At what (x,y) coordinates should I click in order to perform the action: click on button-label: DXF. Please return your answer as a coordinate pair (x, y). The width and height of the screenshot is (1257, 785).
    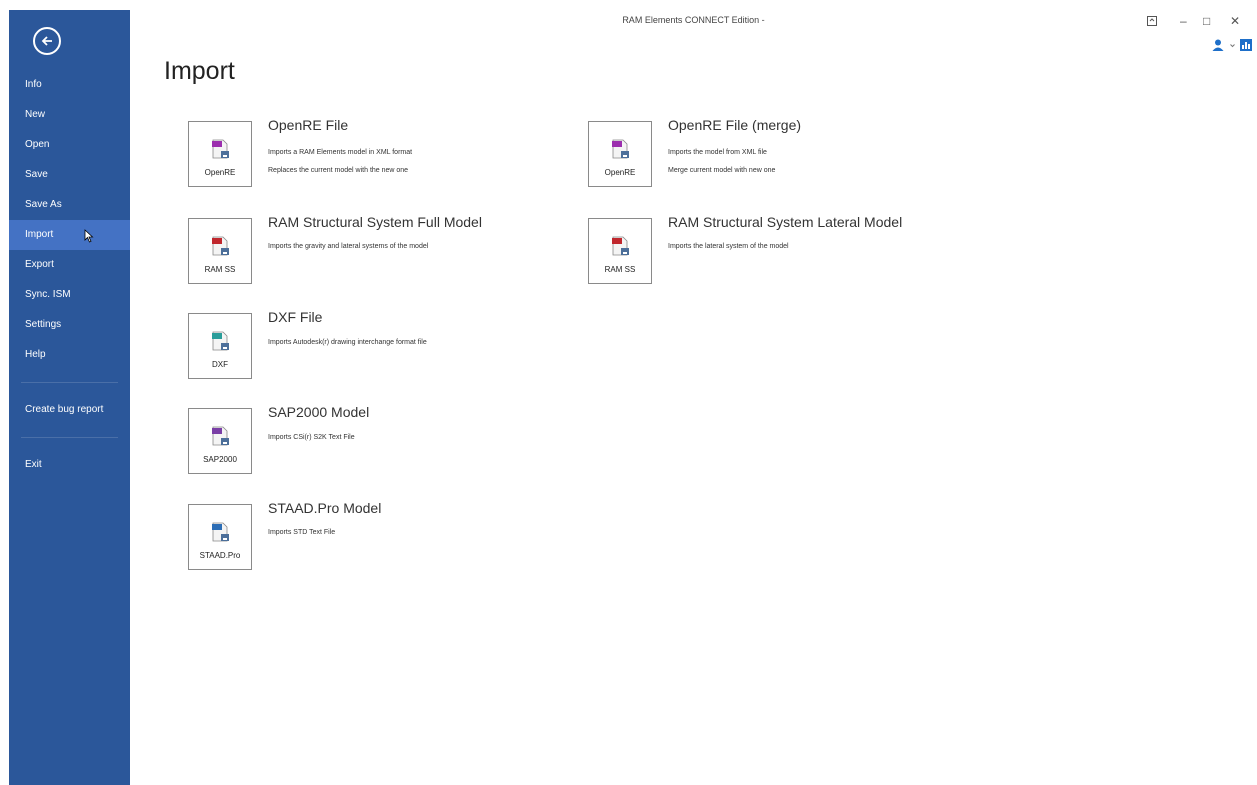
    Looking at the image, I should click on (220, 364).